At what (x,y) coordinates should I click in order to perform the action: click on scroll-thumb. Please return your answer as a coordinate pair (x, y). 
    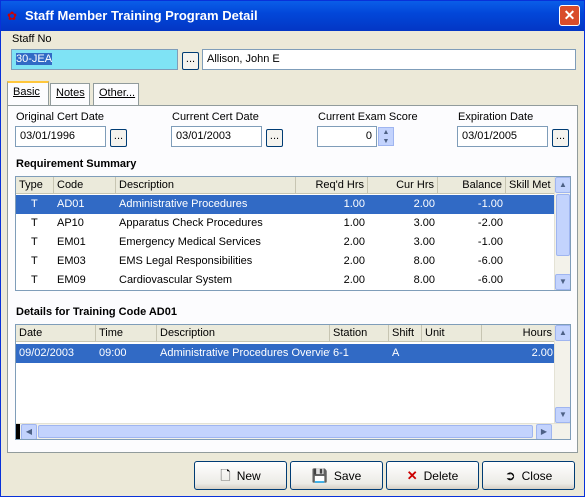
    Looking at the image, I should click on (563, 225).